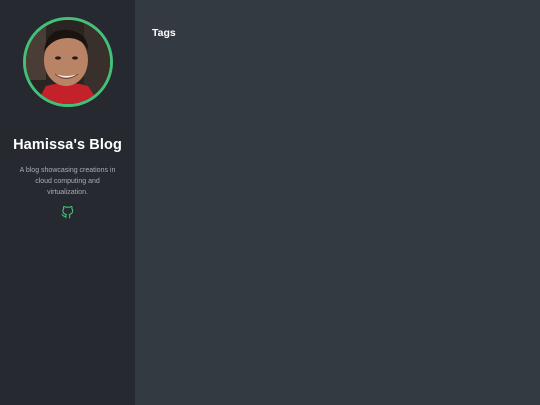  I want to click on social-links, so click(67, 212).